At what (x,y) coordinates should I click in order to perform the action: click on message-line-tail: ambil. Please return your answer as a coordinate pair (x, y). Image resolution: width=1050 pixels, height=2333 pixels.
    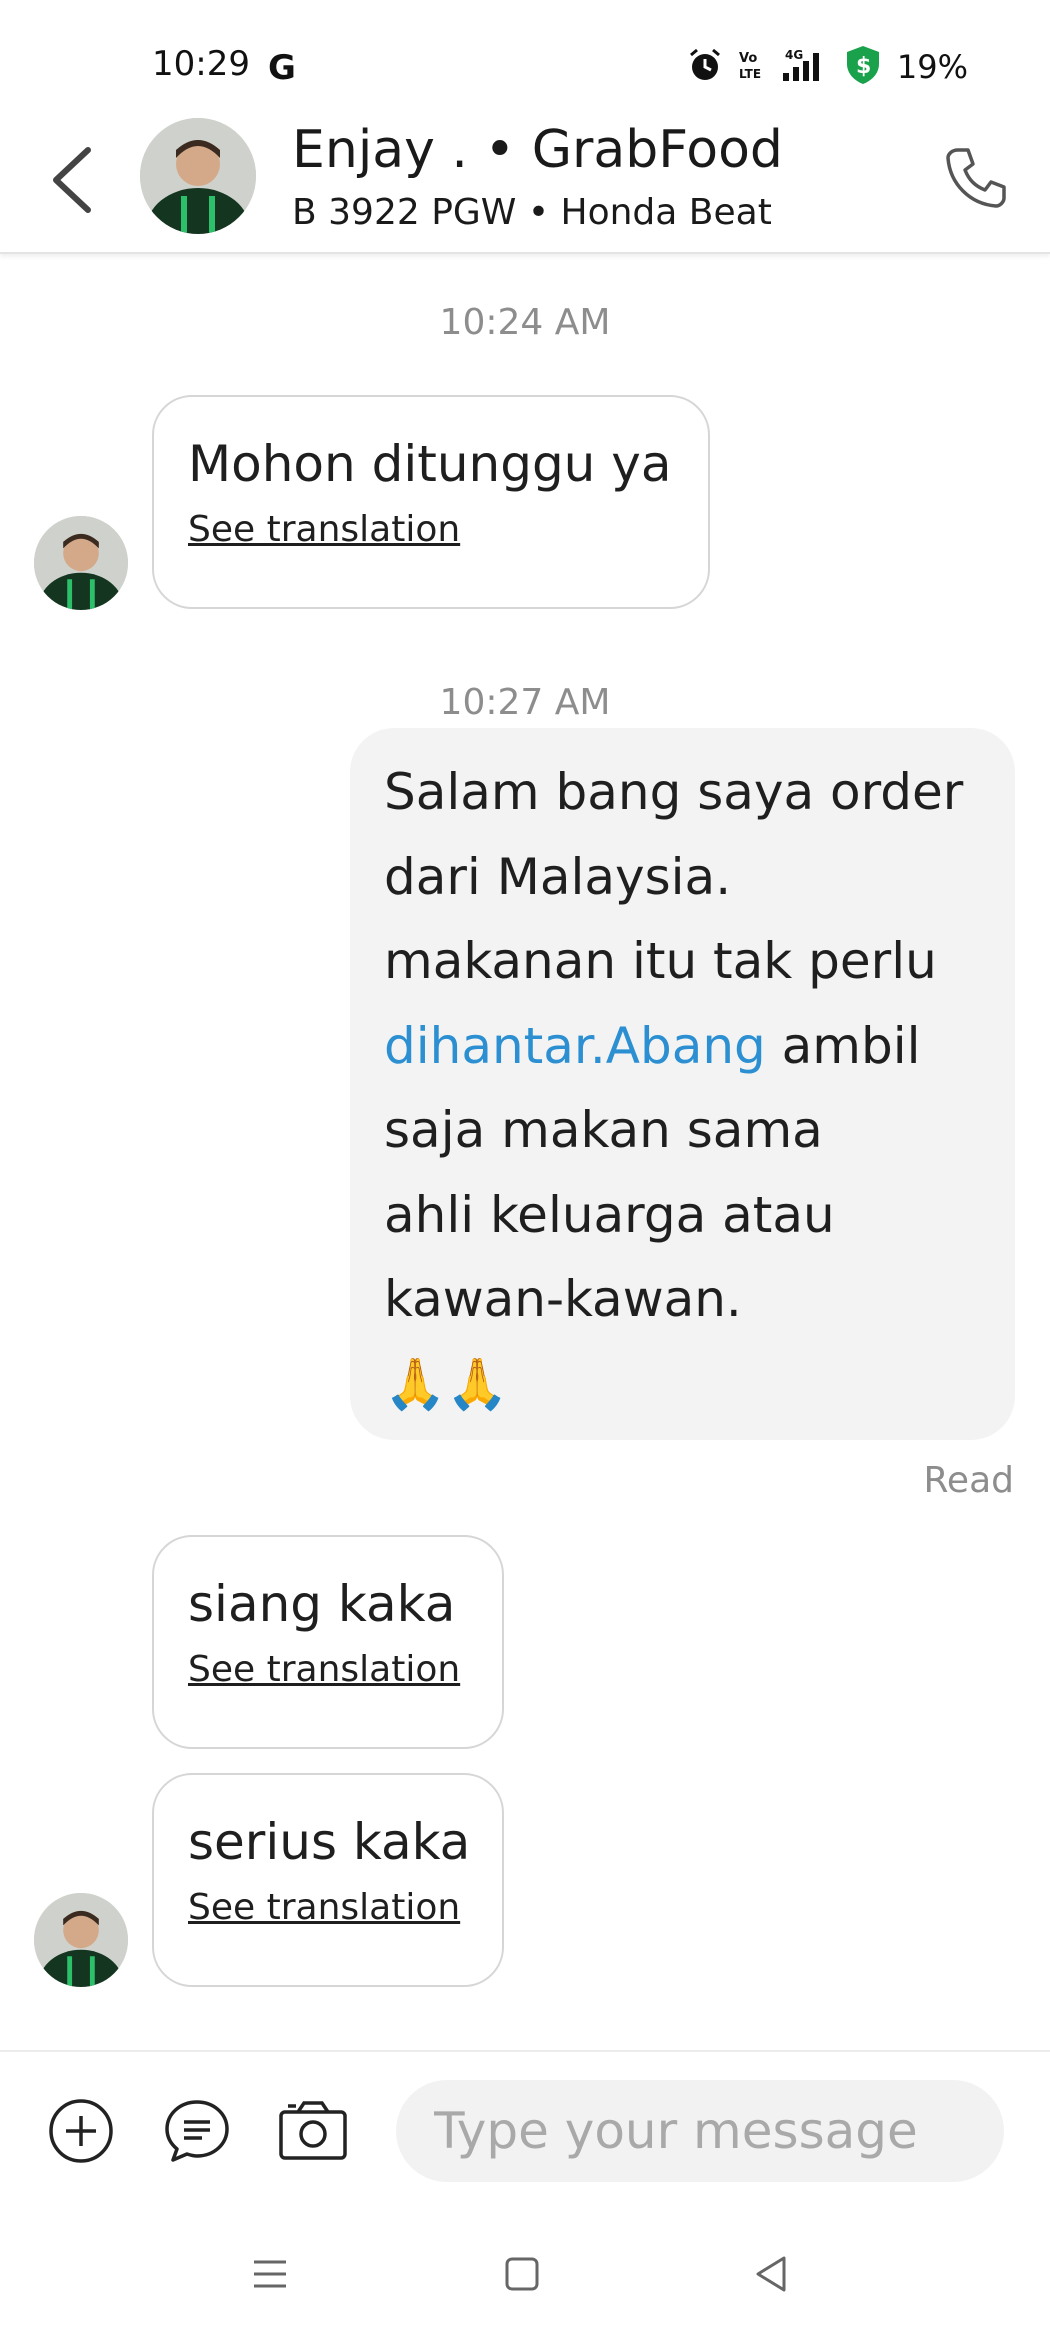
    Looking at the image, I should click on (851, 1045).